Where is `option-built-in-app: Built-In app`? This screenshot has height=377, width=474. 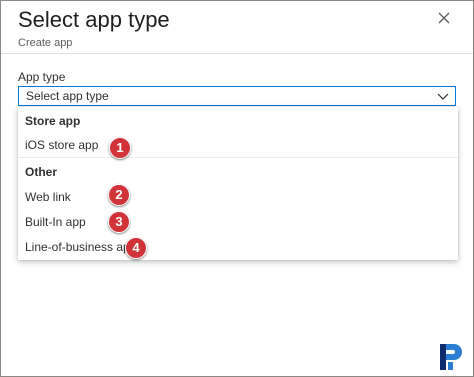
option-built-in-app: Built-In app is located at coordinates (238, 222).